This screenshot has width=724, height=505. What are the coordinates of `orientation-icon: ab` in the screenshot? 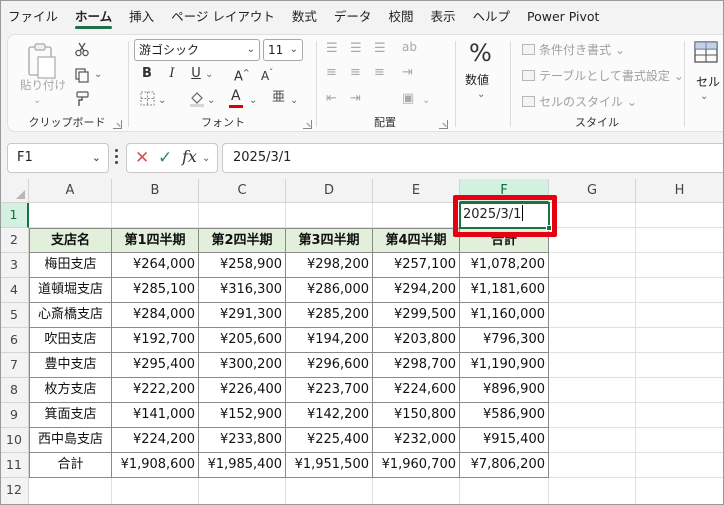 It's located at (409, 47).